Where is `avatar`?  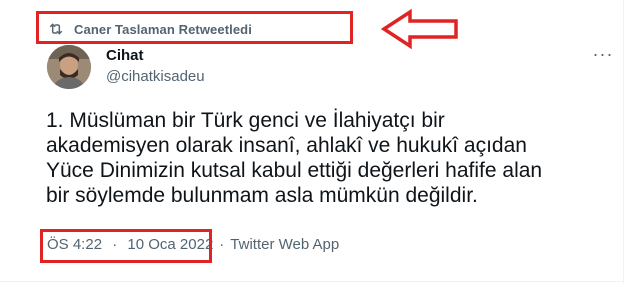 avatar is located at coordinates (69, 67).